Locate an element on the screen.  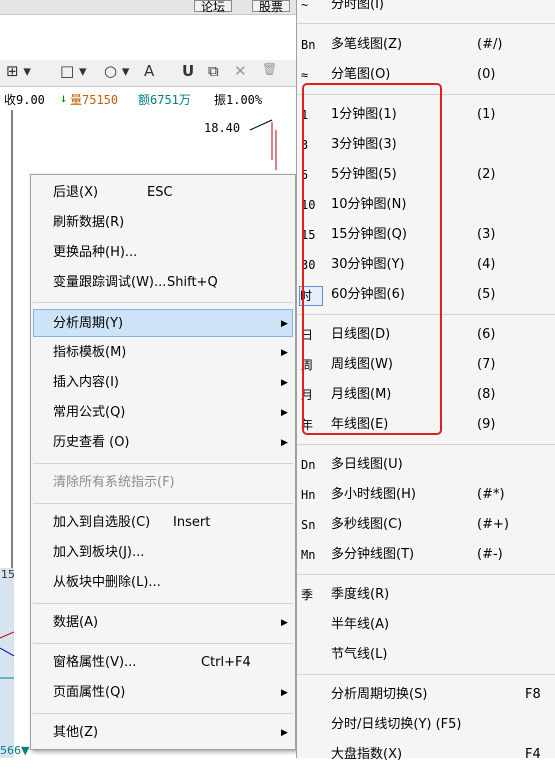
submenu-item-solar-term: 节气线(L) is located at coordinates (426, 655).